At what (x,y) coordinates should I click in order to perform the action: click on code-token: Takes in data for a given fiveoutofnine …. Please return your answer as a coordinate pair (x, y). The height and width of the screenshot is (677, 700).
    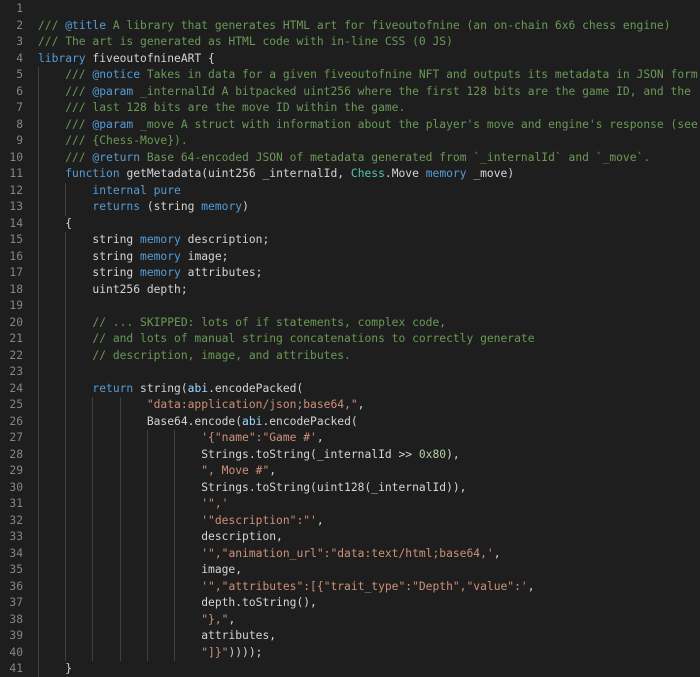
    Looking at the image, I should click on (420, 74).